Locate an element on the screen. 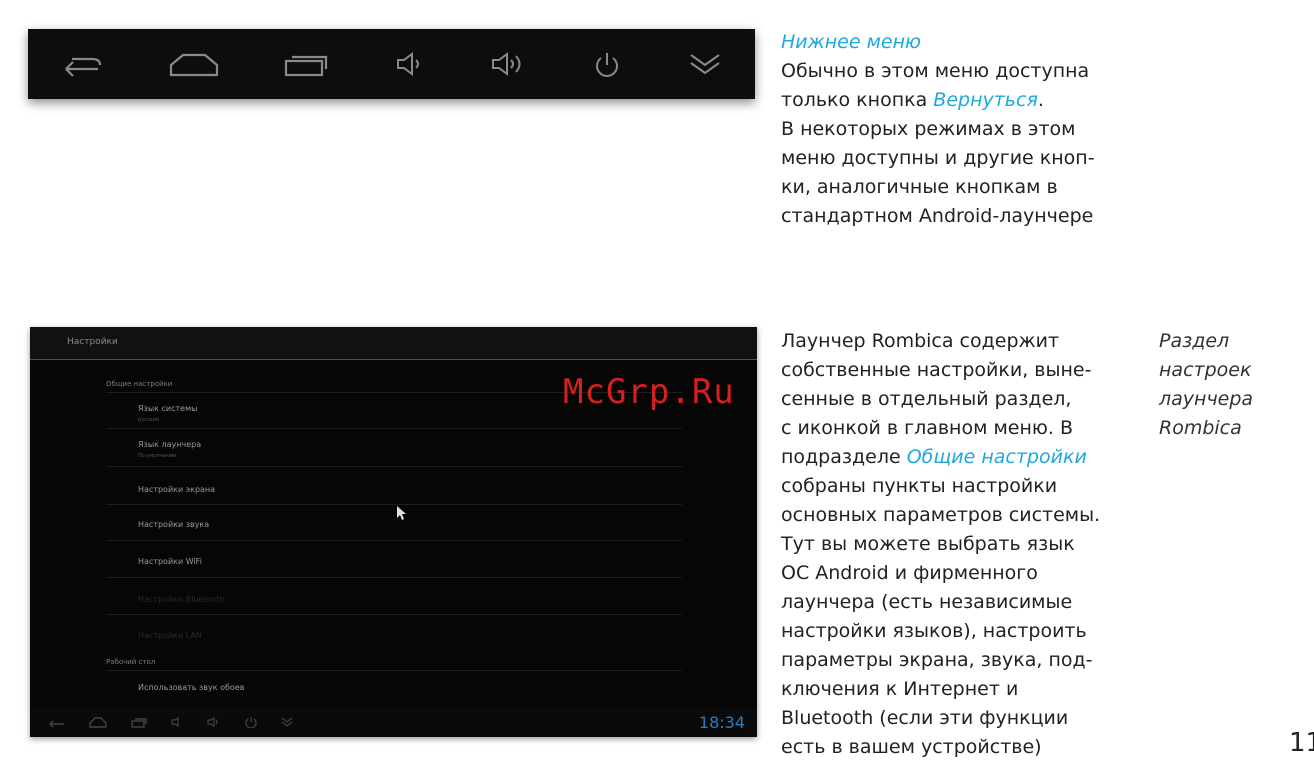 Image resolution: width=1314 pixels, height=778 pixels. item-sound-settings: Настройки звука is located at coordinates (174, 524).